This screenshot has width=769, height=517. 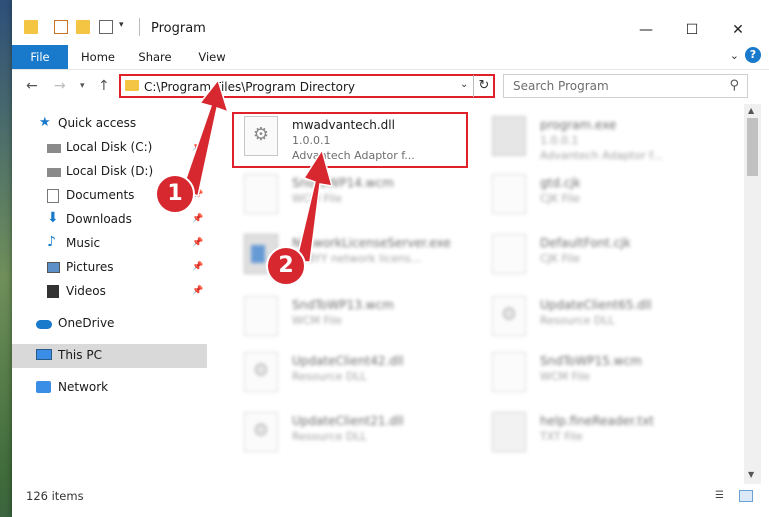 What do you see at coordinates (390, 19) in the screenshot?
I see `title-bar: ▾ Program — ☐ ✕` at bounding box center [390, 19].